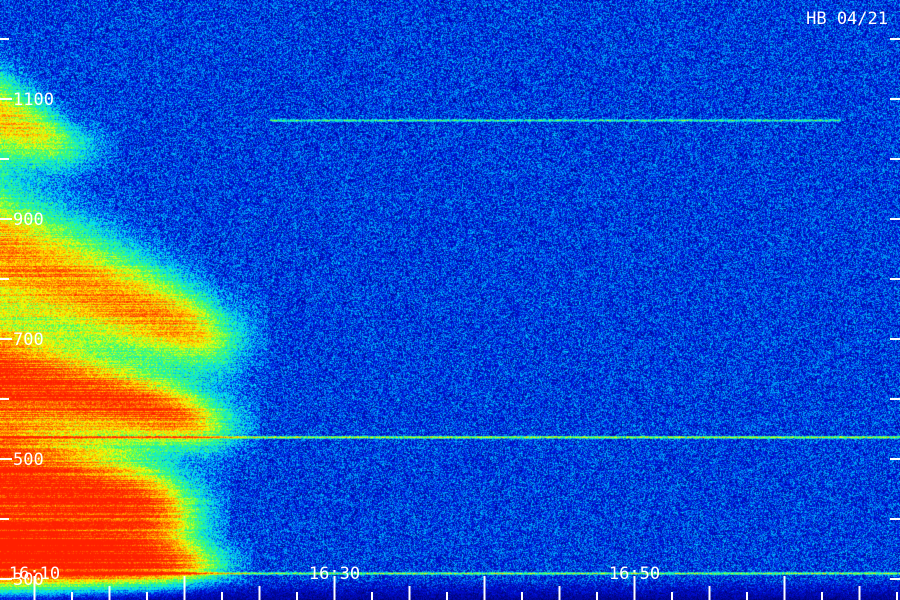  Describe the element at coordinates (847, 19) in the screenshot. I see `corner-label: HB 04/21` at that location.